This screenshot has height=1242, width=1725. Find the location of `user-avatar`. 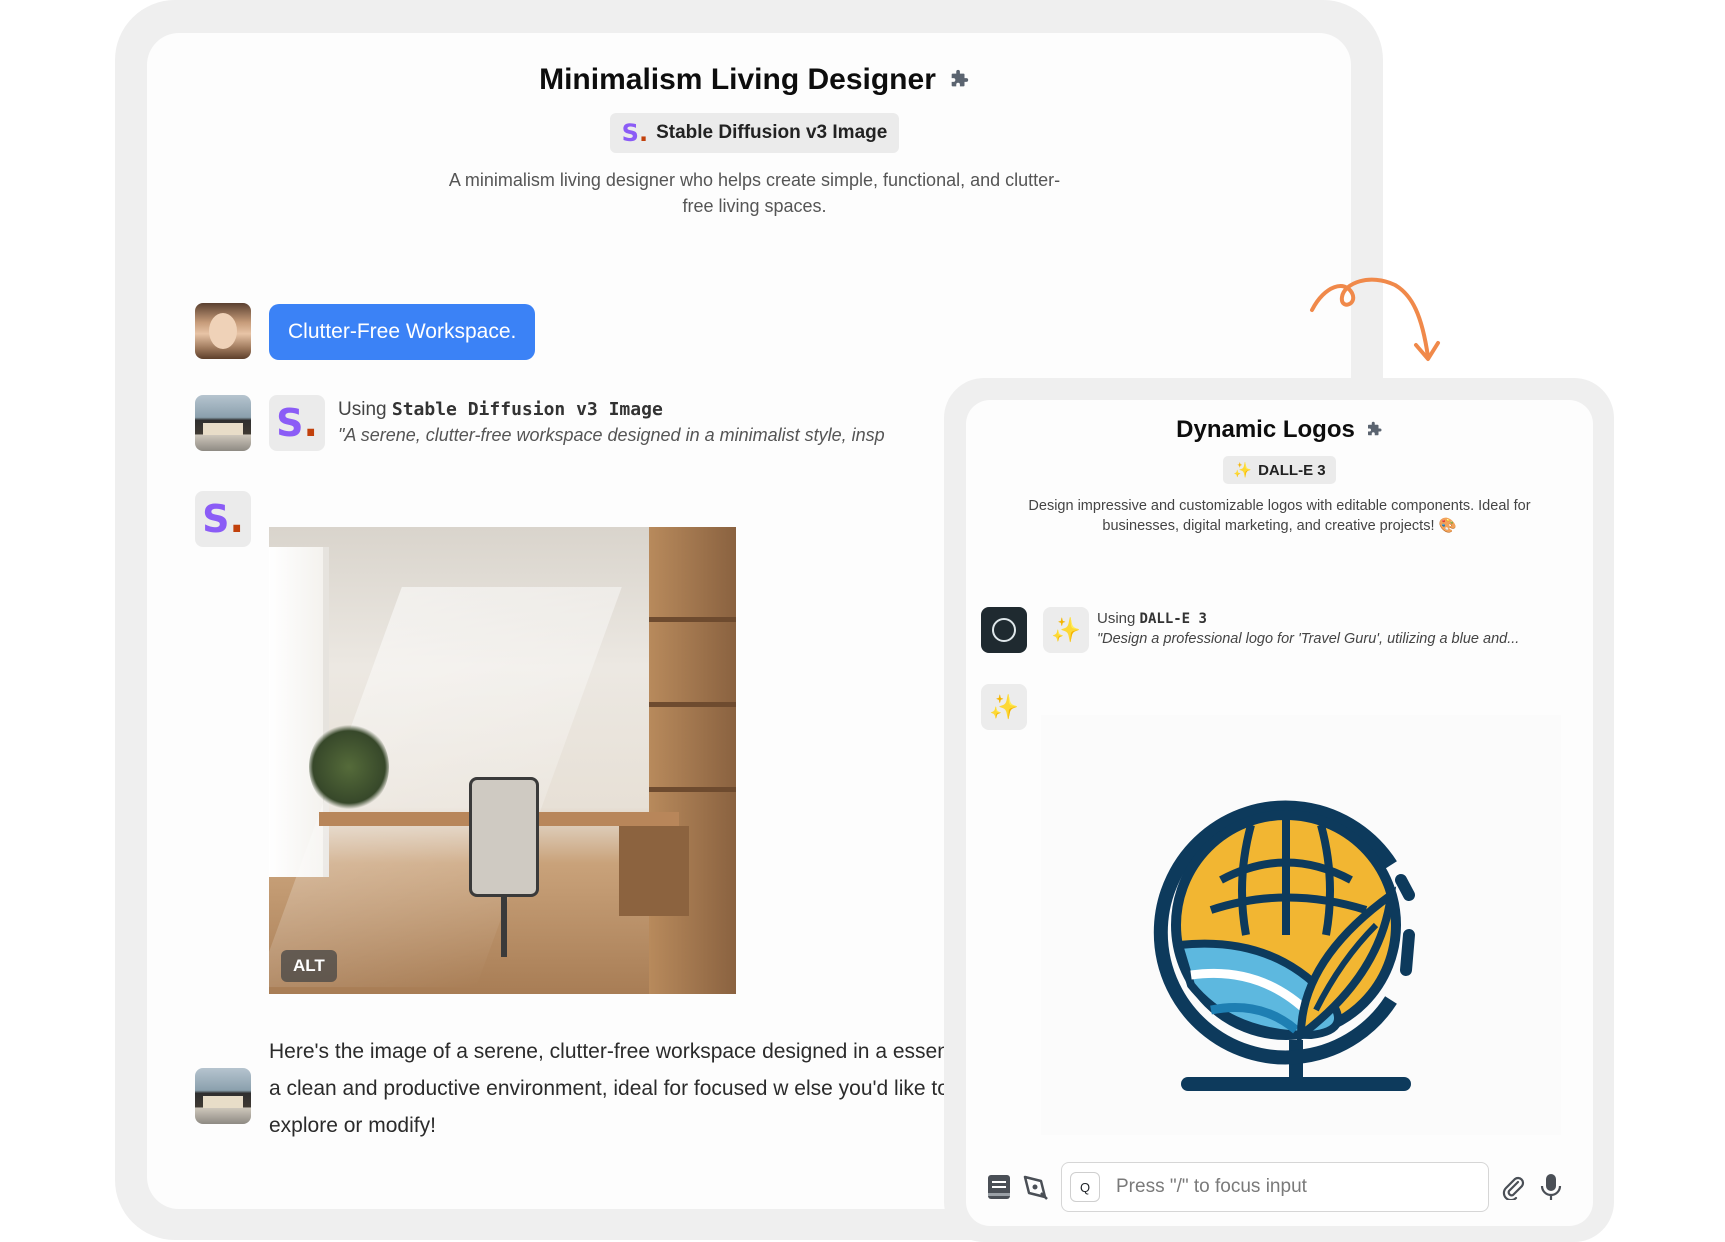

user-avatar is located at coordinates (223, 331).